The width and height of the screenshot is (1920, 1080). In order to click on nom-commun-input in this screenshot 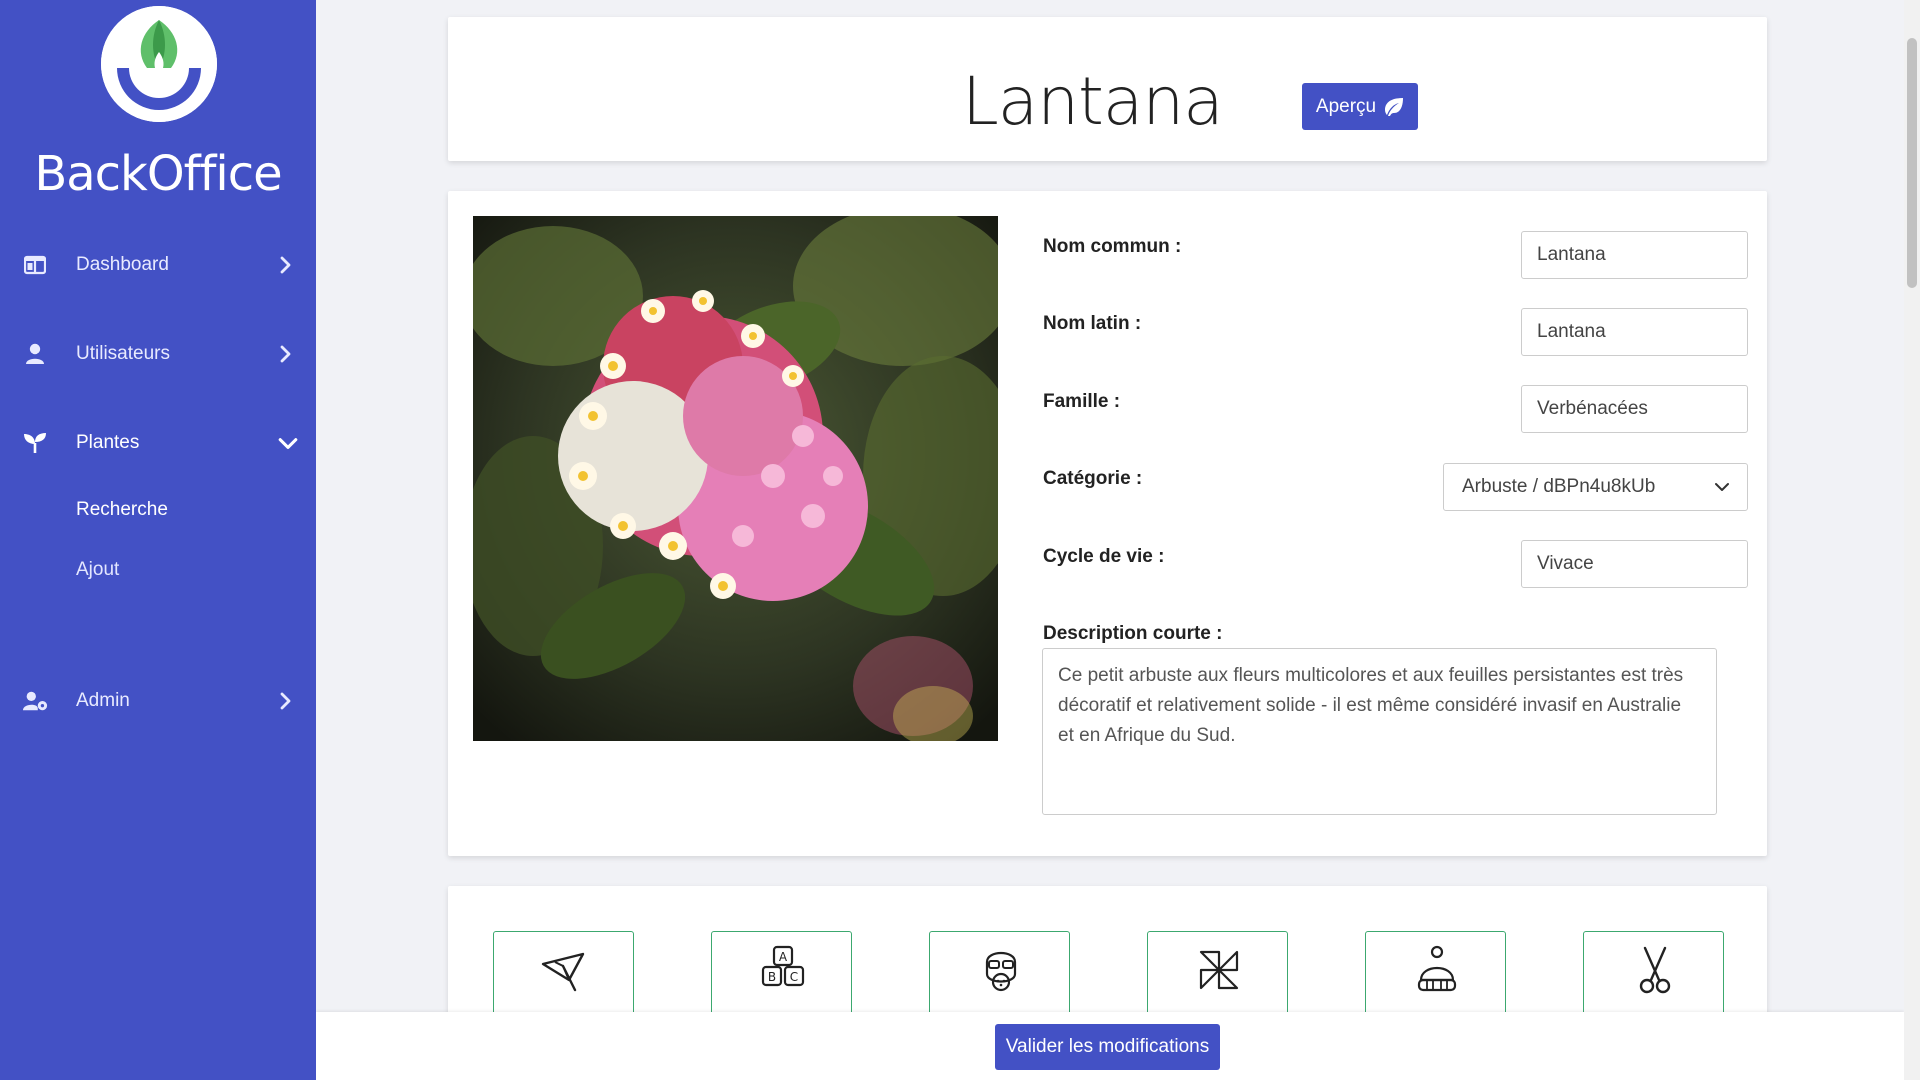, I will do `click(1634, 255)`.